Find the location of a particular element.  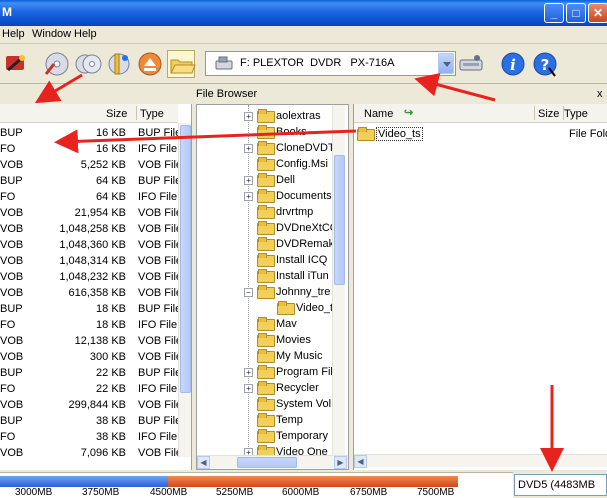

tree-item: Temporary is located at coordinates (292, 437).